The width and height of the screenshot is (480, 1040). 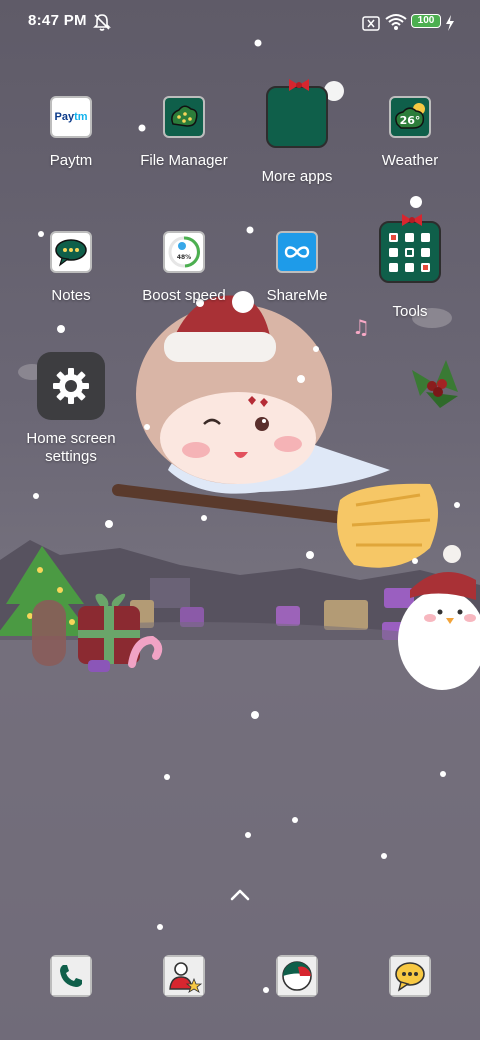 What do you see at coordinates (450, 23) in the screenshot?
I see `charging-icon` at bounding box center [450, 23].